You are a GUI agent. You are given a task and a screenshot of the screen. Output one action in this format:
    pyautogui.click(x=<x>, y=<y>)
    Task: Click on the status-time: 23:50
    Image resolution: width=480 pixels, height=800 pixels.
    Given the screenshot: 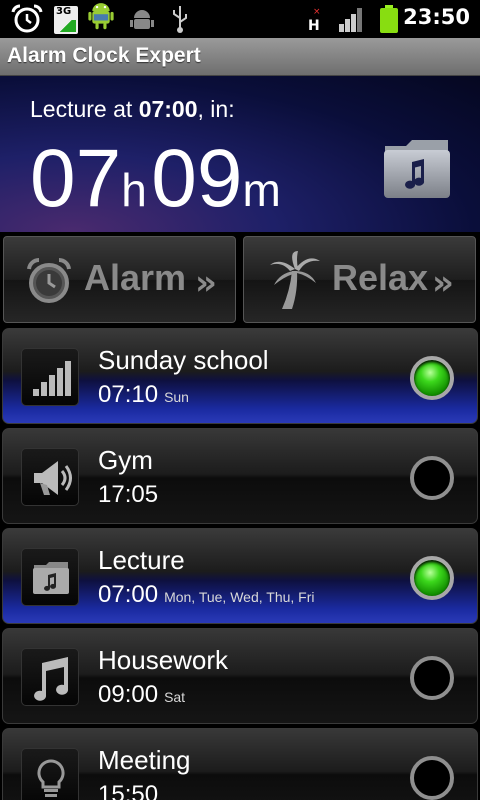 What is the action you would take?
    pyautogui.click(x=436, y=17)
    